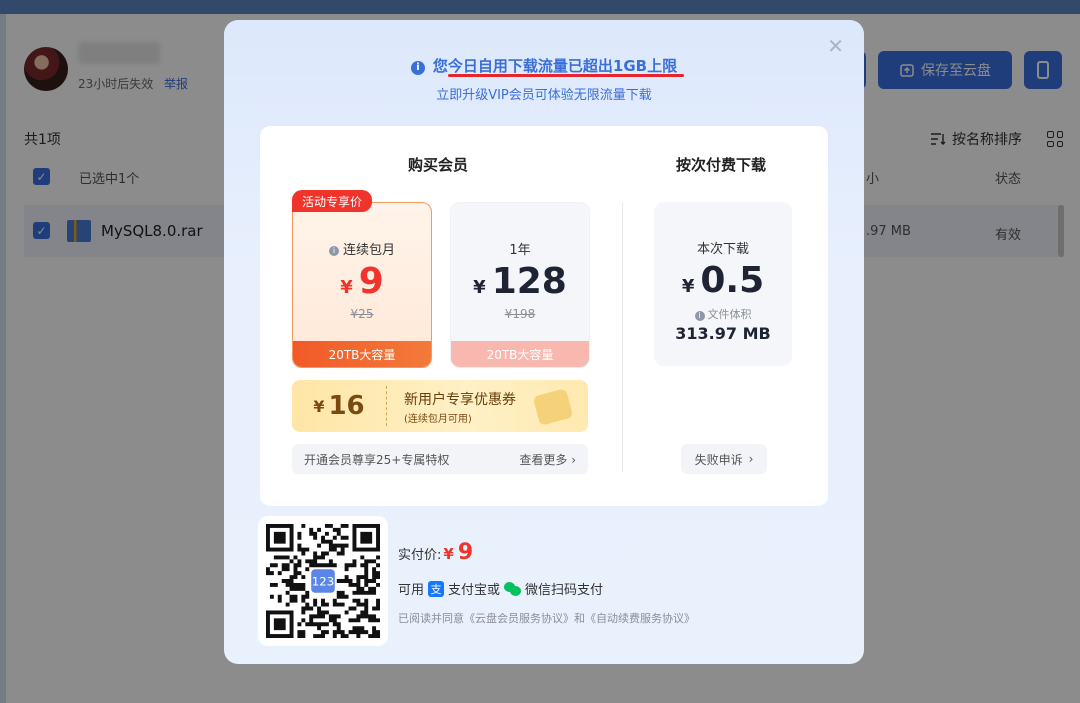 The image size is (1080, 703). I want to click on member-perks-bar: 开通会员尊享25+专属特权 查看更多 ›, so click(440, 459).